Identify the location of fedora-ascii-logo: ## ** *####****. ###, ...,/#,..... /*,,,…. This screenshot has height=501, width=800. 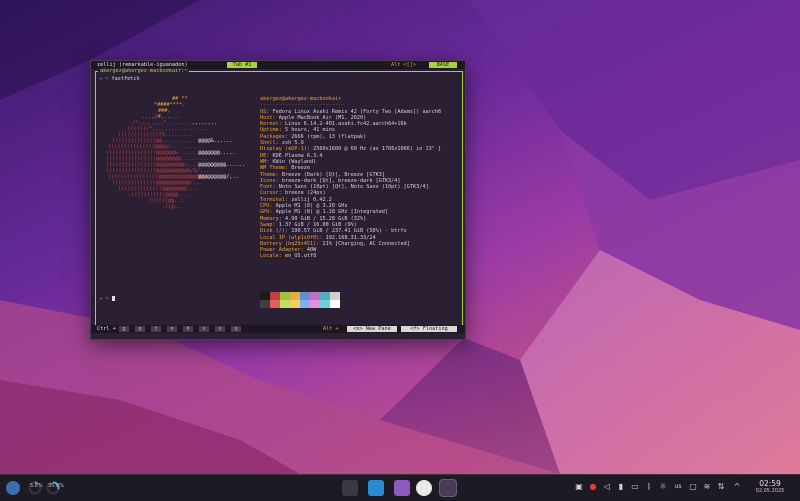
(175, 153).